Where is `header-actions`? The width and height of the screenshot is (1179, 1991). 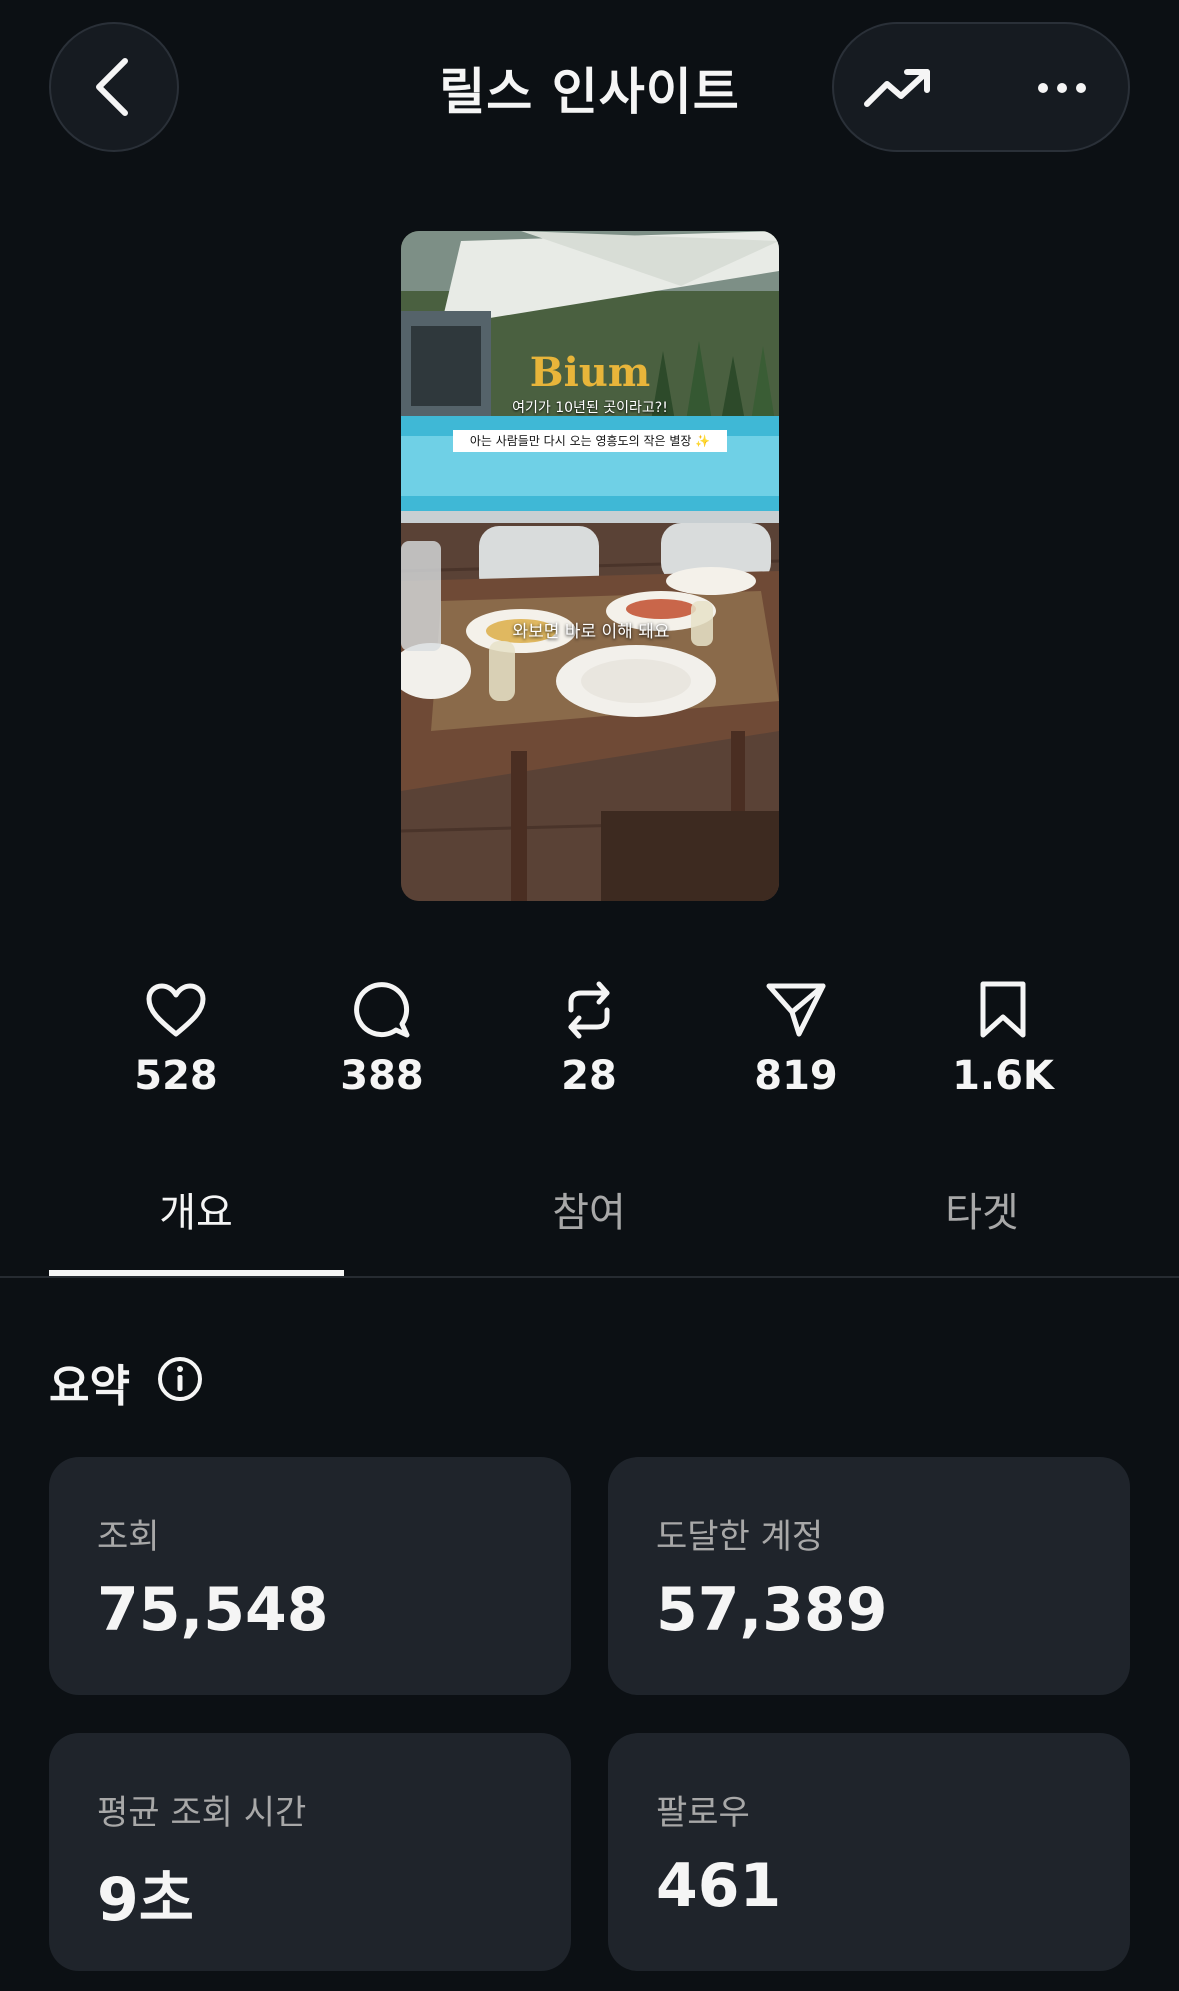 header-actions is located at coordinates (981, 87).